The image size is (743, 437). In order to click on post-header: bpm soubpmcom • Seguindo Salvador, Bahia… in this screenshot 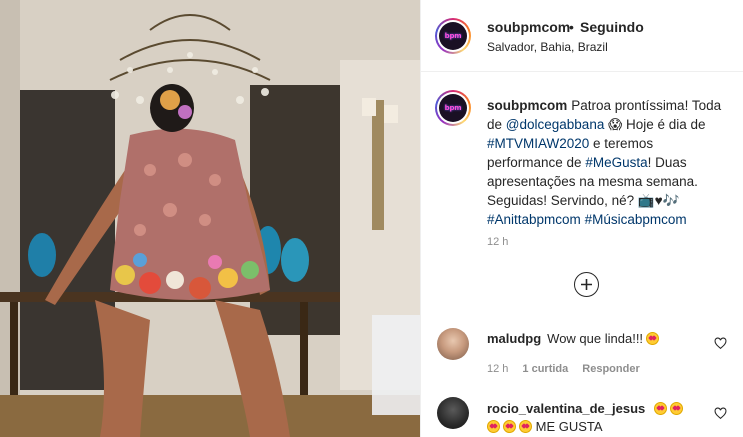, I will do `click(582, 36)`.